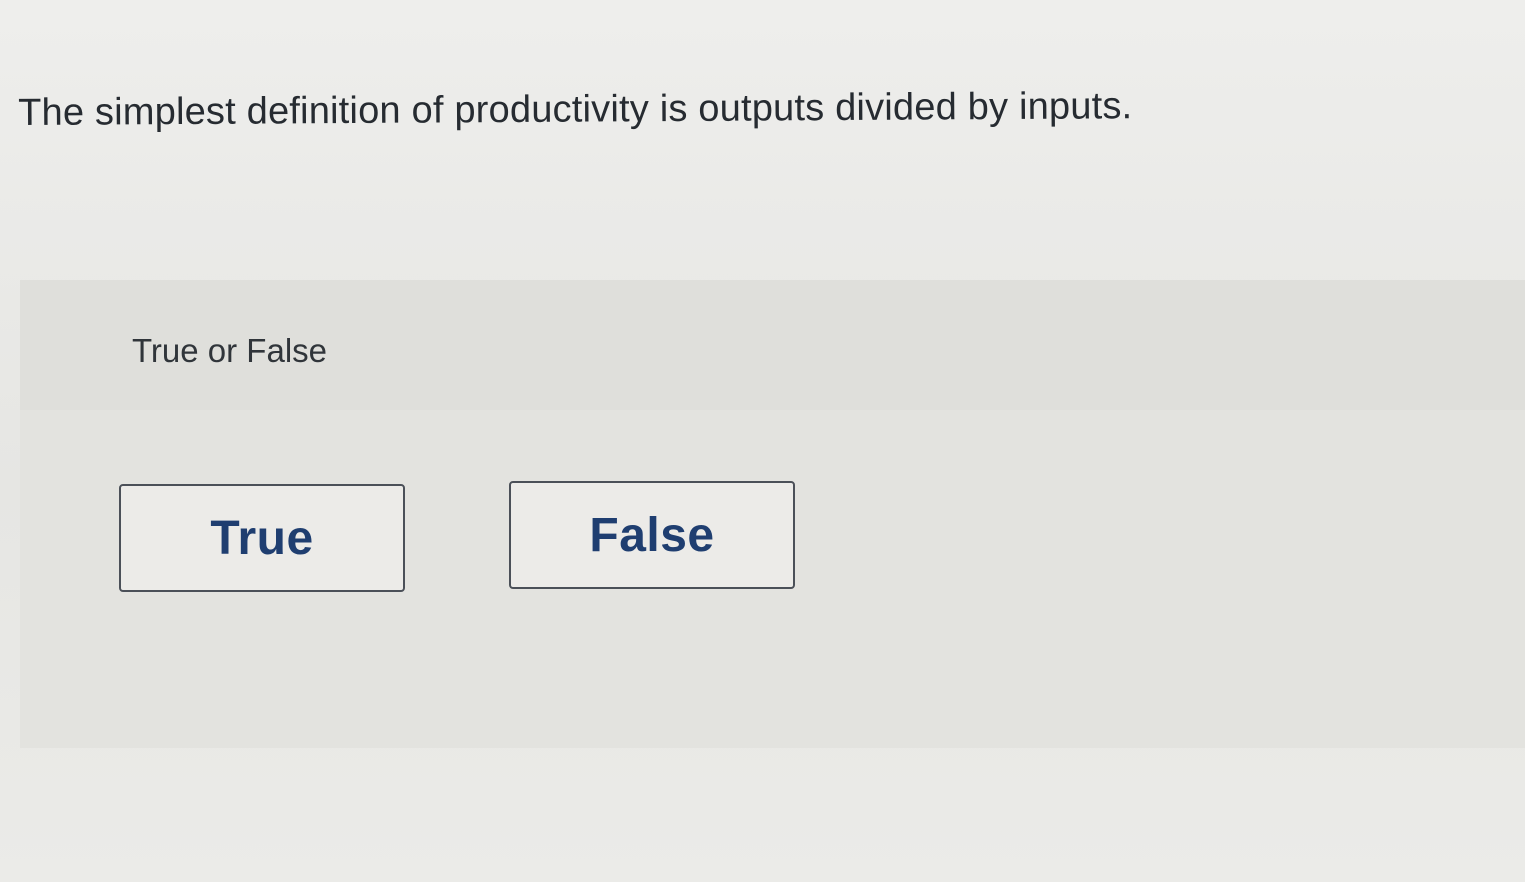 Image resolution: width=1525 pixels, height=882 pixels. I want to click on false-button: False, so click(652, 535).